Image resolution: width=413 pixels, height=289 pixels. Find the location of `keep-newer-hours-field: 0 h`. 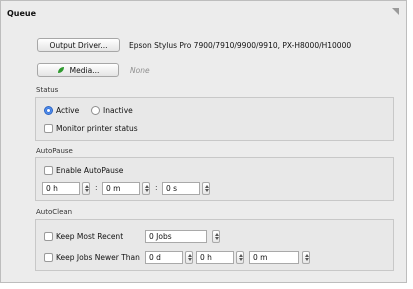

keep-newer-hours-field: 0 h is located at coordinates (215, 257).